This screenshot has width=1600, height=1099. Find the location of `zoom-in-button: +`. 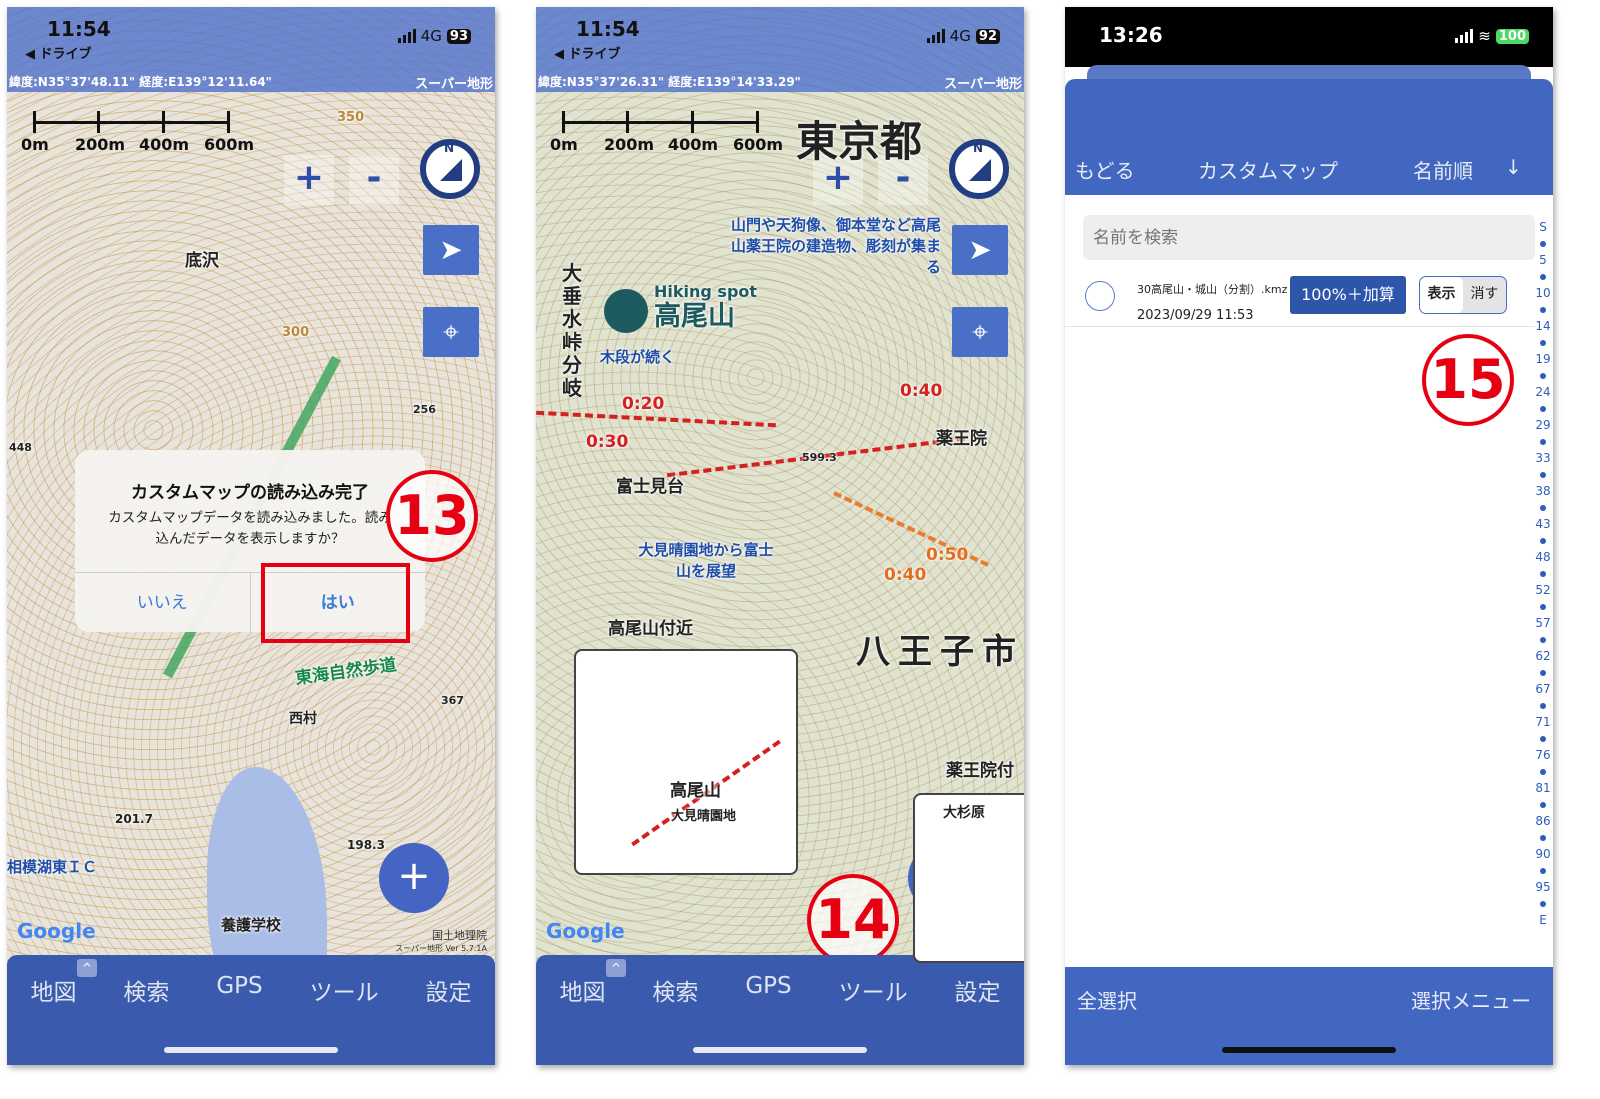

zoom-in-button: + is located at coordinates (309, 180).